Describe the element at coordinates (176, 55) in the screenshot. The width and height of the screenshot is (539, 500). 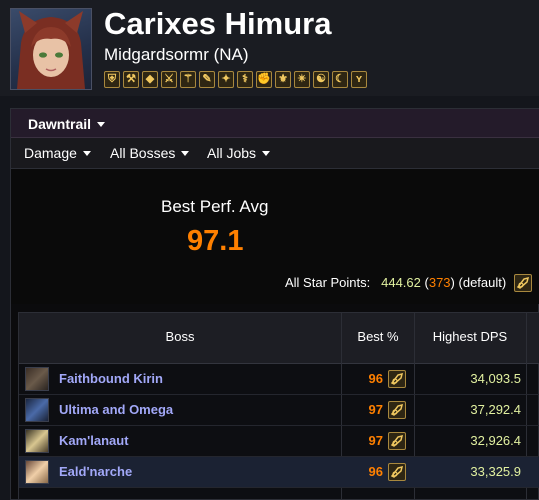
I see `character-server: Midgardsormr (NA)` at that location.